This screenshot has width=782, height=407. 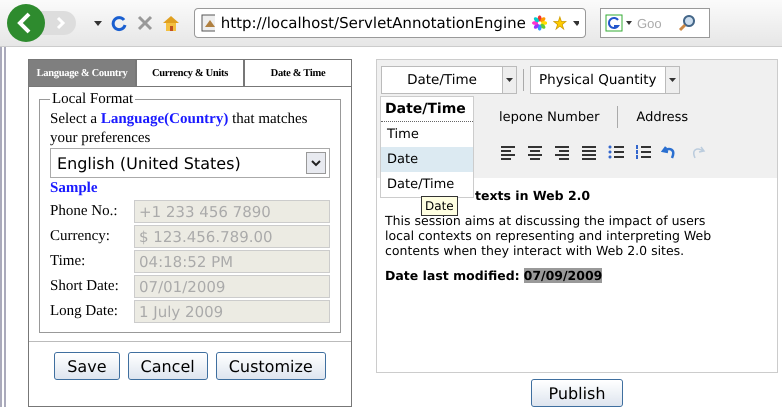 What do you see at coordinates (687, 23) in the screenshot?
I see `search-icon` at bounding box center [687, 23].